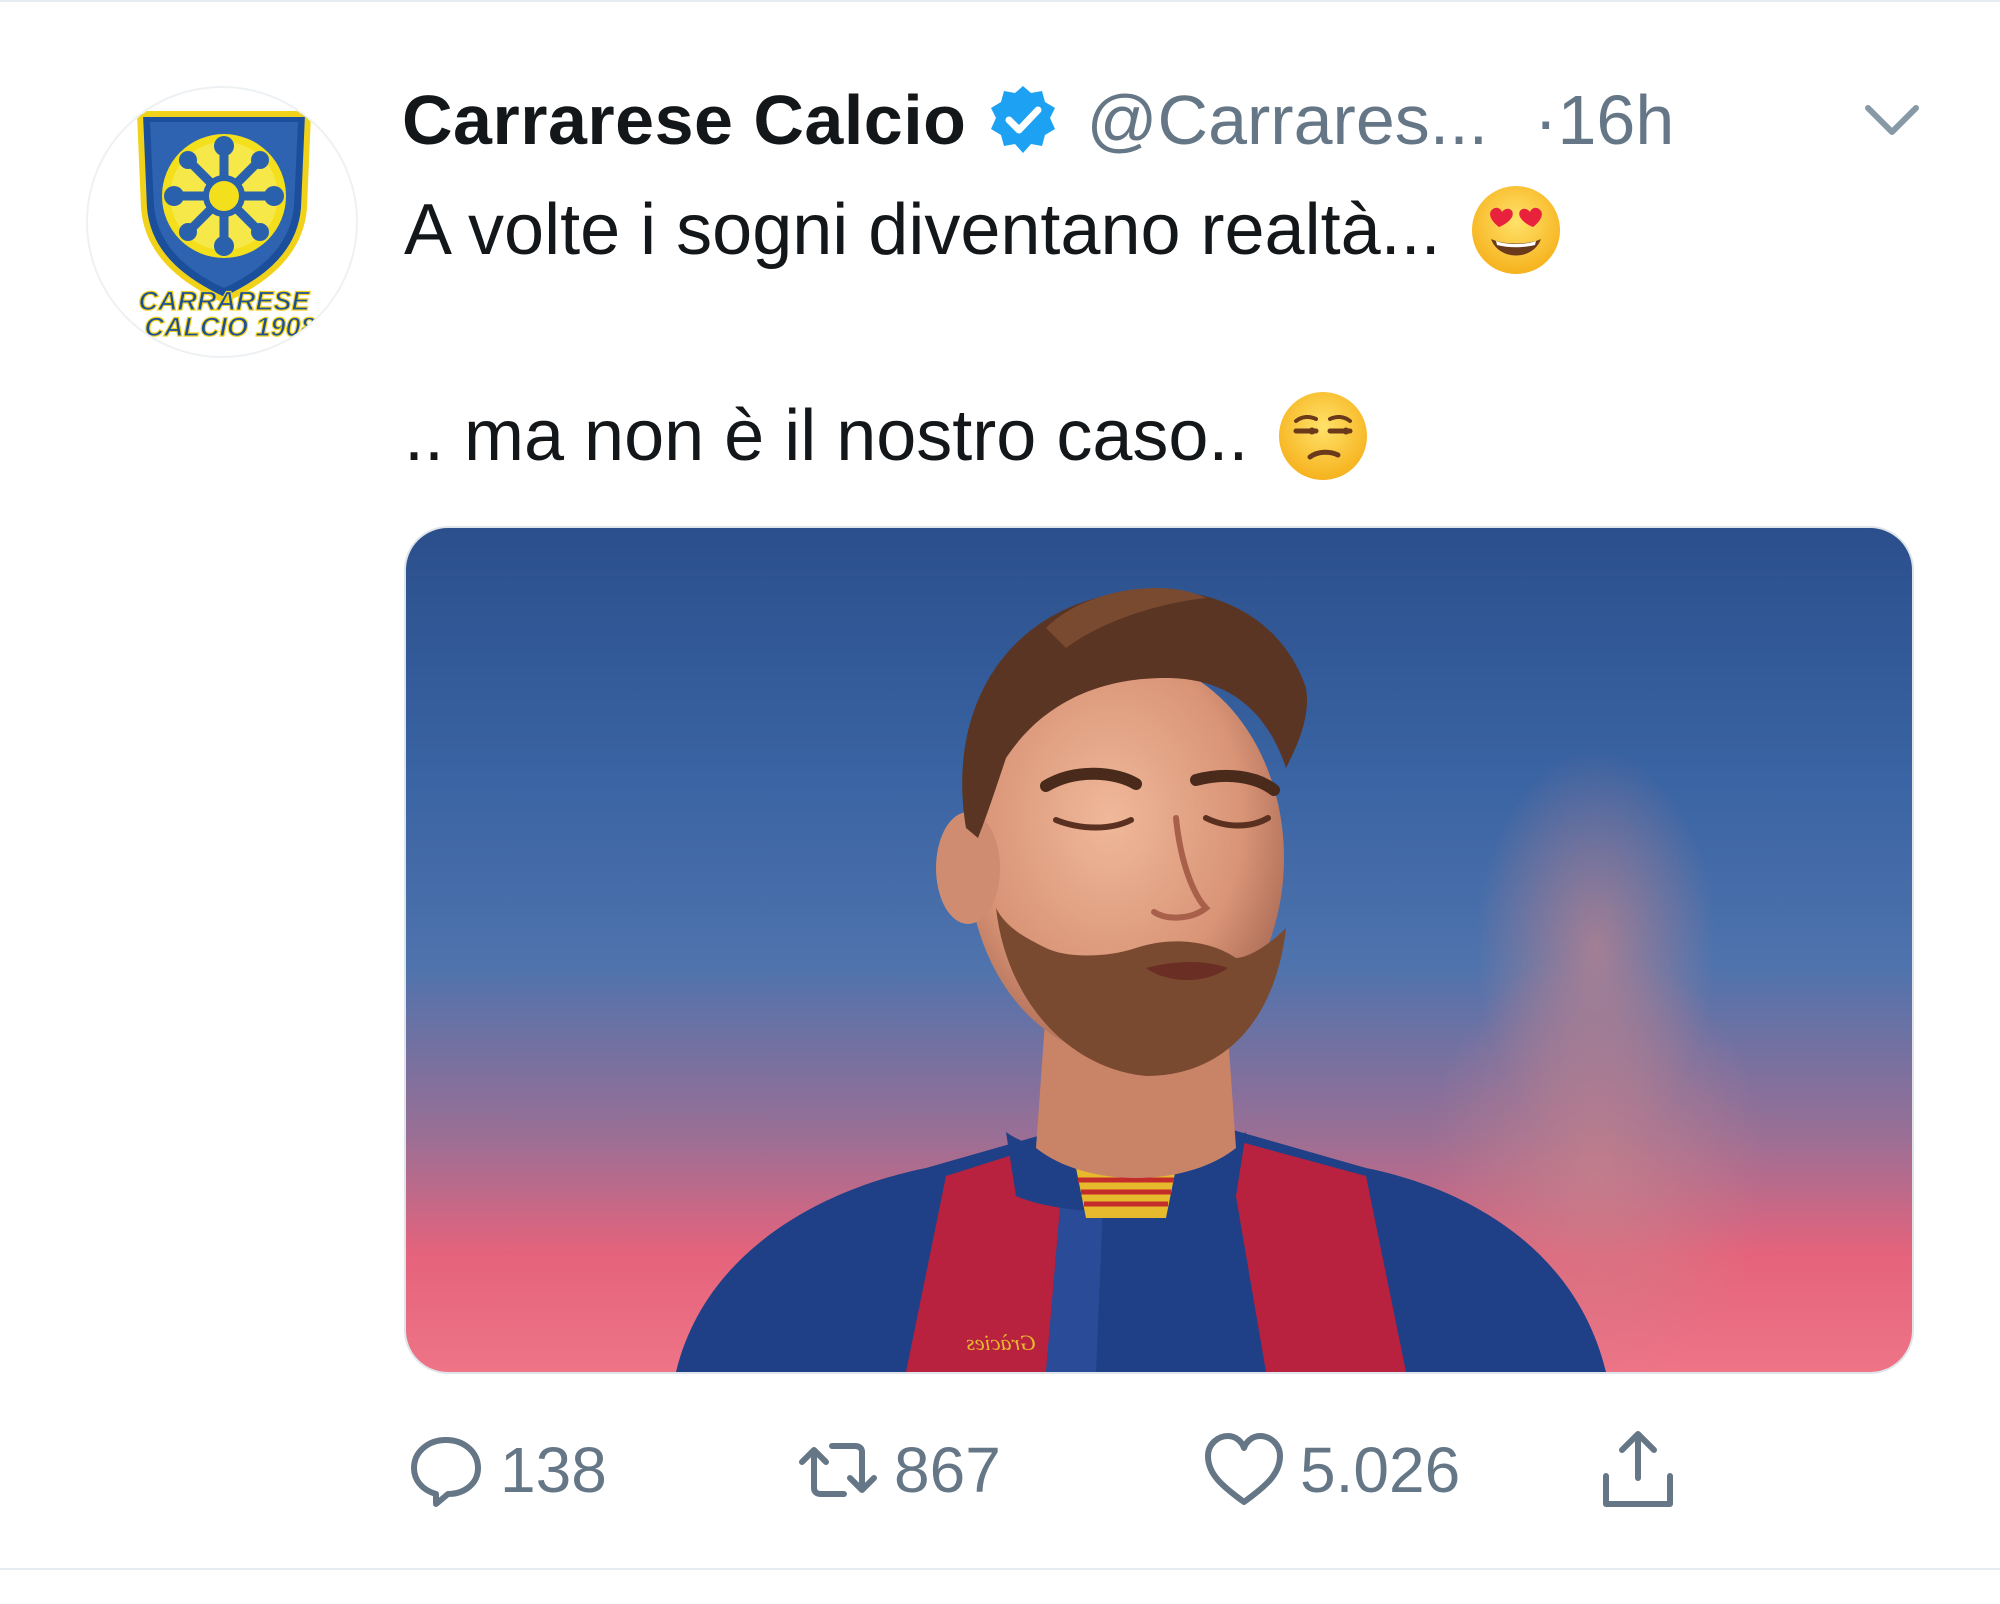 This screenshot has height=1604, width=2000. I want to click on author-avatar: CARRARESE CALCIO 1908, so click(222, 222).